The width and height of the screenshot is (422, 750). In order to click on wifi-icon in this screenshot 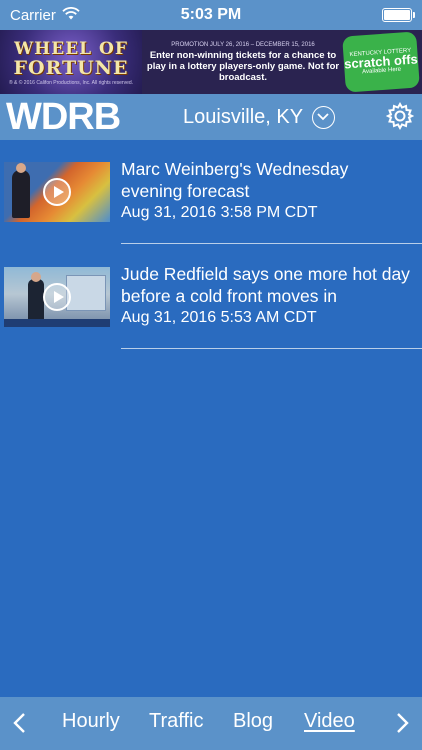, I will do `click(71, 15)`.